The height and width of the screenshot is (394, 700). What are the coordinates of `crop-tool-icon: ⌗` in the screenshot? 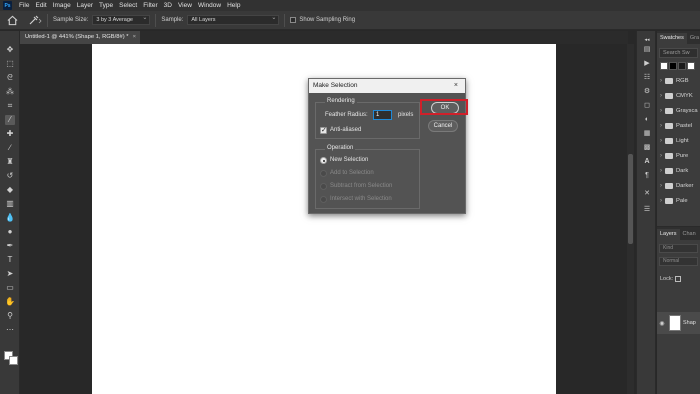 It's located at (10, 106).